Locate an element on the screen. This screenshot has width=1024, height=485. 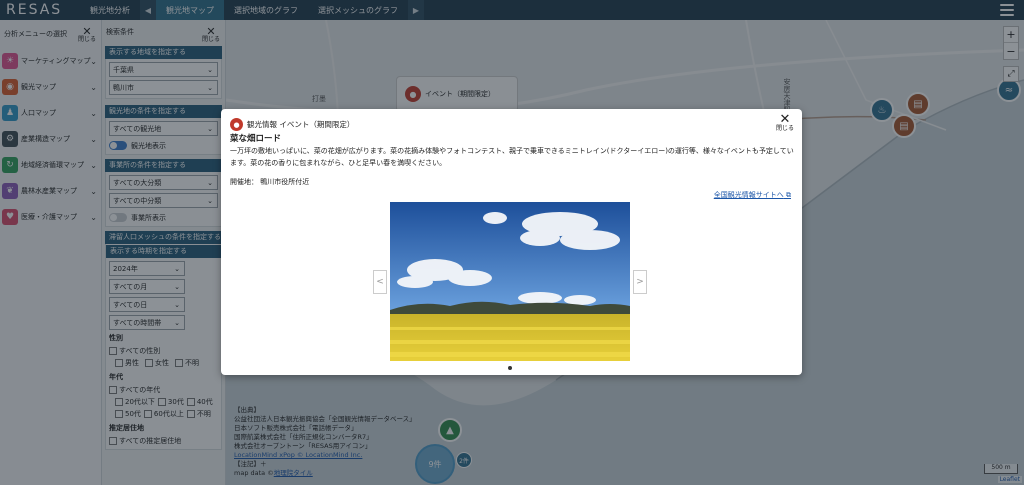
modal-category: 観光情報 イベント（期間限定） is located at coordinates (301, 124).